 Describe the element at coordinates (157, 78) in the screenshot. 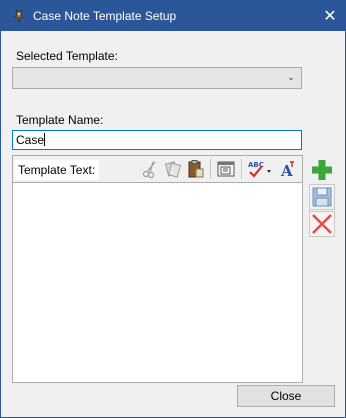

I see `selected-template-dropdown: ⌄` at that location.